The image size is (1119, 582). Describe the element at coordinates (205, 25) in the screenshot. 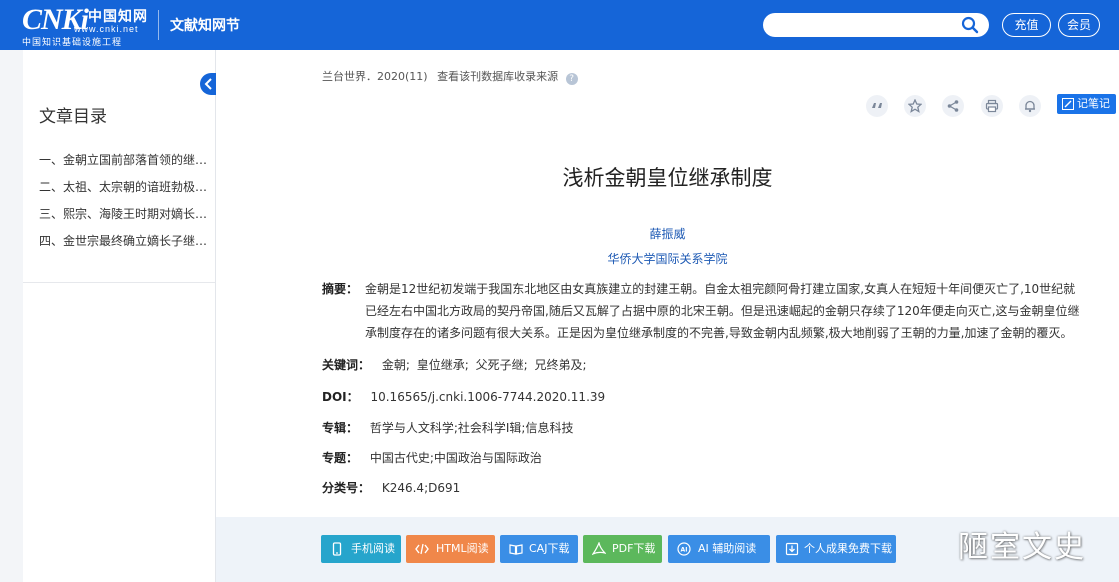

I see `site-name: 文献知网节` at that location.